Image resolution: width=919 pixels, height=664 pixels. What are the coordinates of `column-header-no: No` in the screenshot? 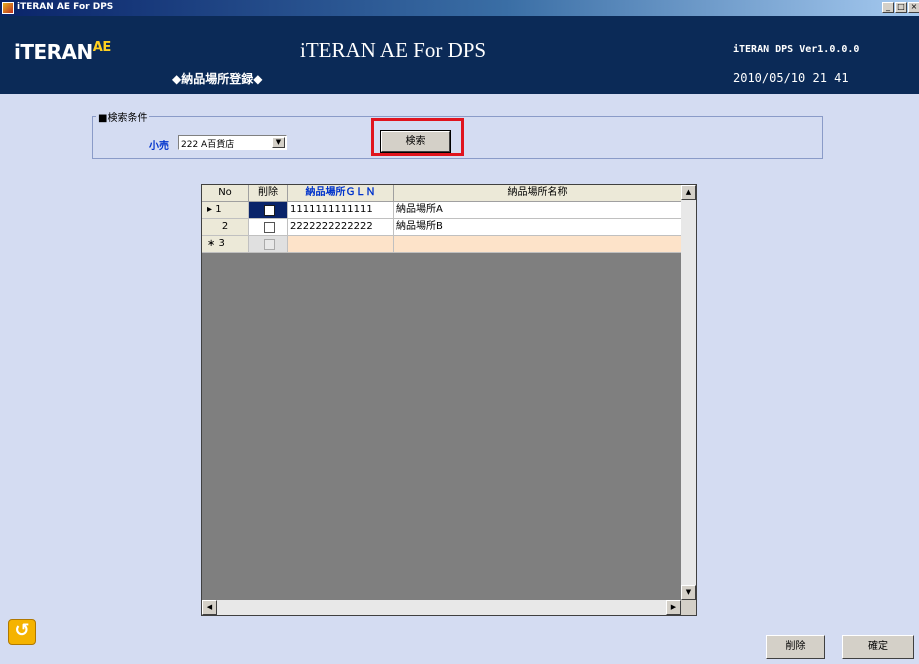 It's located at (225, 193).